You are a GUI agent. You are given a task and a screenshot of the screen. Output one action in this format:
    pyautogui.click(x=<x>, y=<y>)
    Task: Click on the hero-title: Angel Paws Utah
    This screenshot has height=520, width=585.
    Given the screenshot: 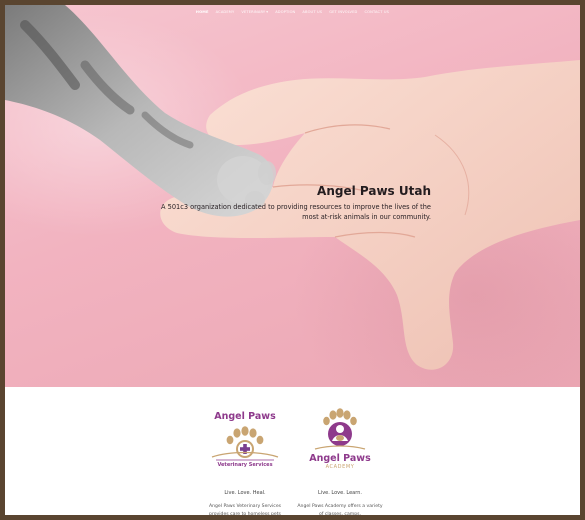 What is the action you would take?
    pyautogui.click(x=374, y=191)
    